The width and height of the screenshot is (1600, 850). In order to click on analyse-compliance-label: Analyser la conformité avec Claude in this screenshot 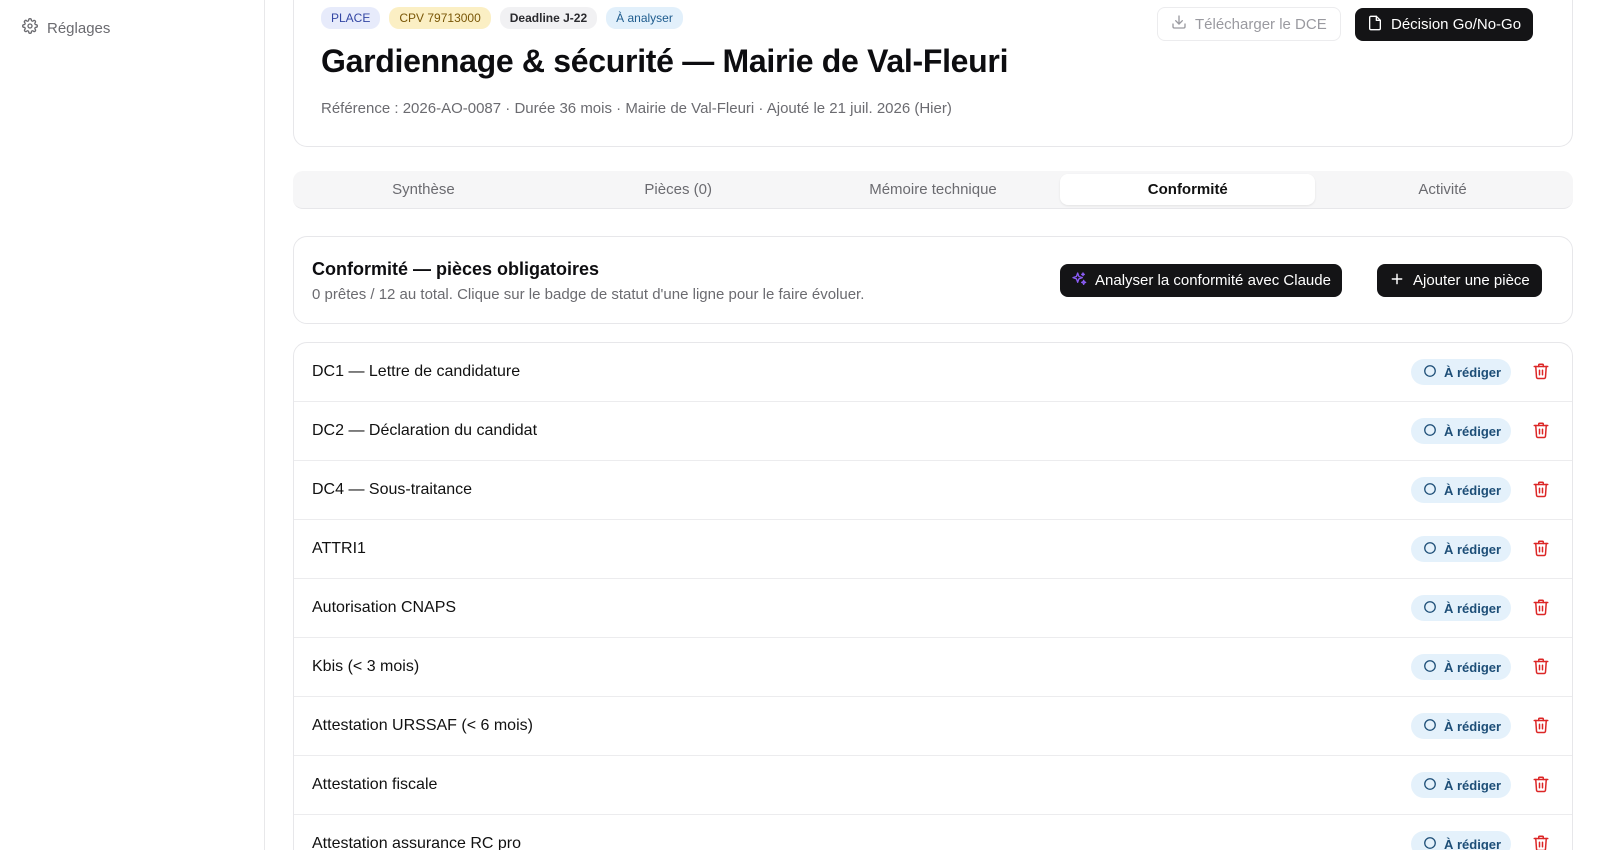, I will do `click(1213, 280)`.